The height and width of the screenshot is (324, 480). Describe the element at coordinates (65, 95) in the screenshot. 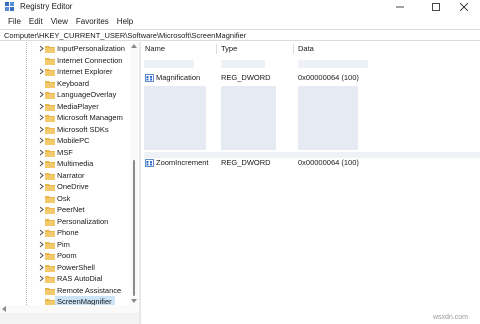

I see `tree-item: LanguageOverlay` at that location.